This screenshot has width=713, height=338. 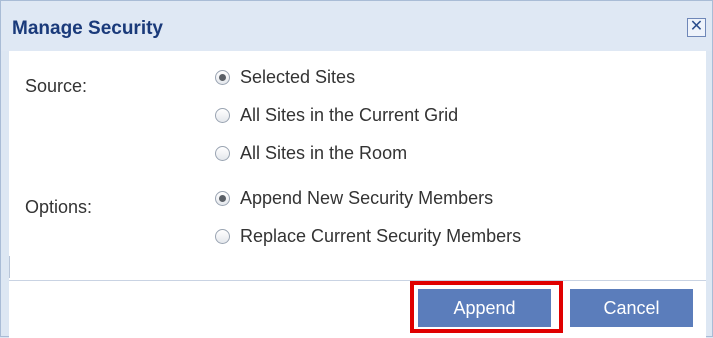 What do you see at coordinates (56, 86) in the screenshot?
I see `source-label: Source:` at bounding box center [56, 86].